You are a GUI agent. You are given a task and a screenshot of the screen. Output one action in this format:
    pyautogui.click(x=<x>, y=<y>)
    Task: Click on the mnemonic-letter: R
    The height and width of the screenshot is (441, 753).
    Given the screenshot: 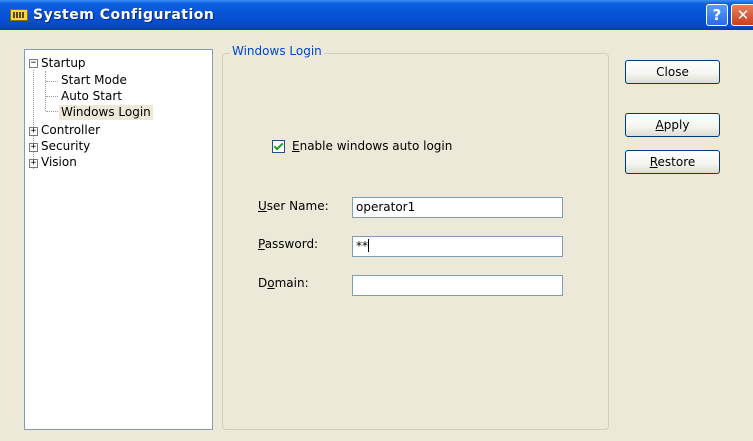 What is the action you would take?
    pyautogui.click(x=653, y=162)
    